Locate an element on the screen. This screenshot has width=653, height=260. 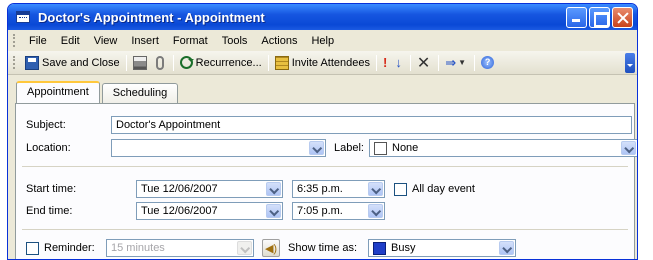
importance-high-button: ! is located at coordinates (386, 63).